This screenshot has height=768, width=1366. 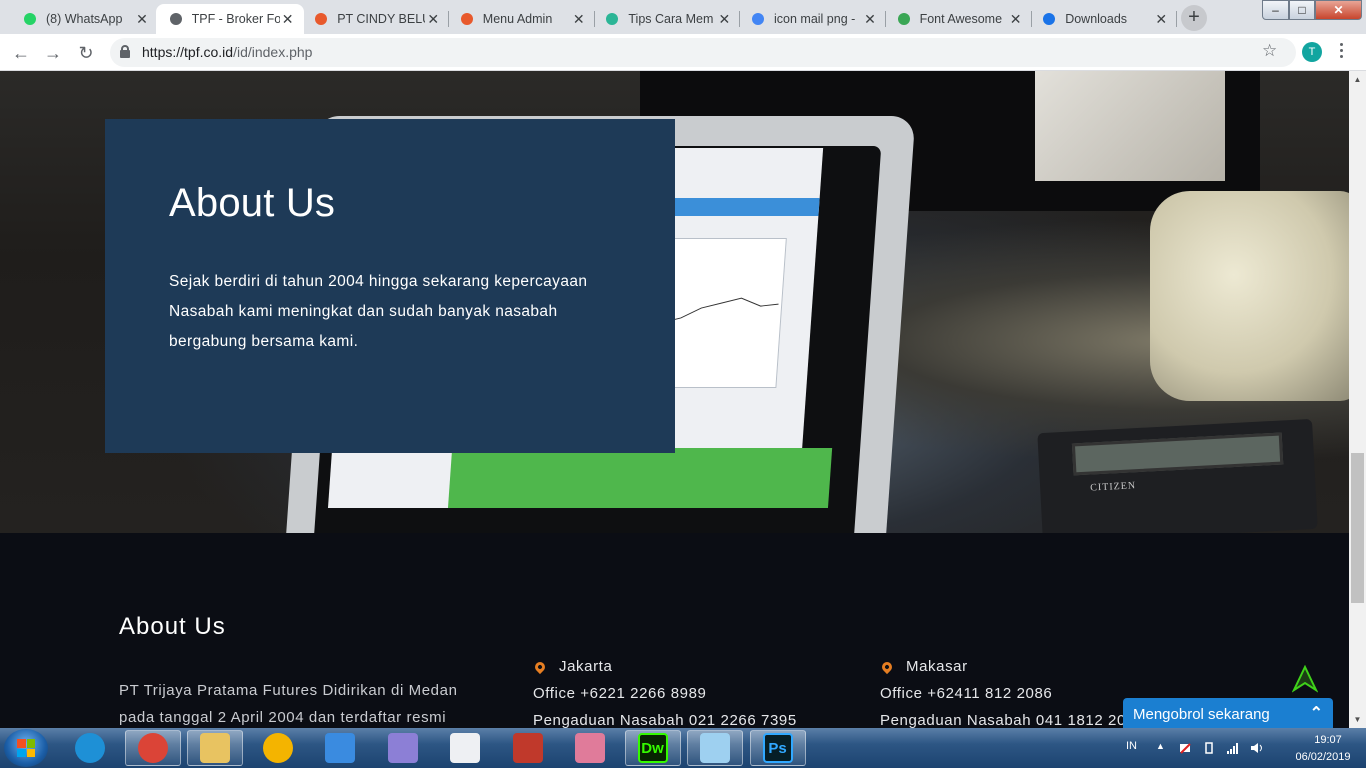 What do you see at coordinates (1323, 757) in the screenshot?
I see `clock-date: 06/02/2019` at bounding box center [1323, 757].